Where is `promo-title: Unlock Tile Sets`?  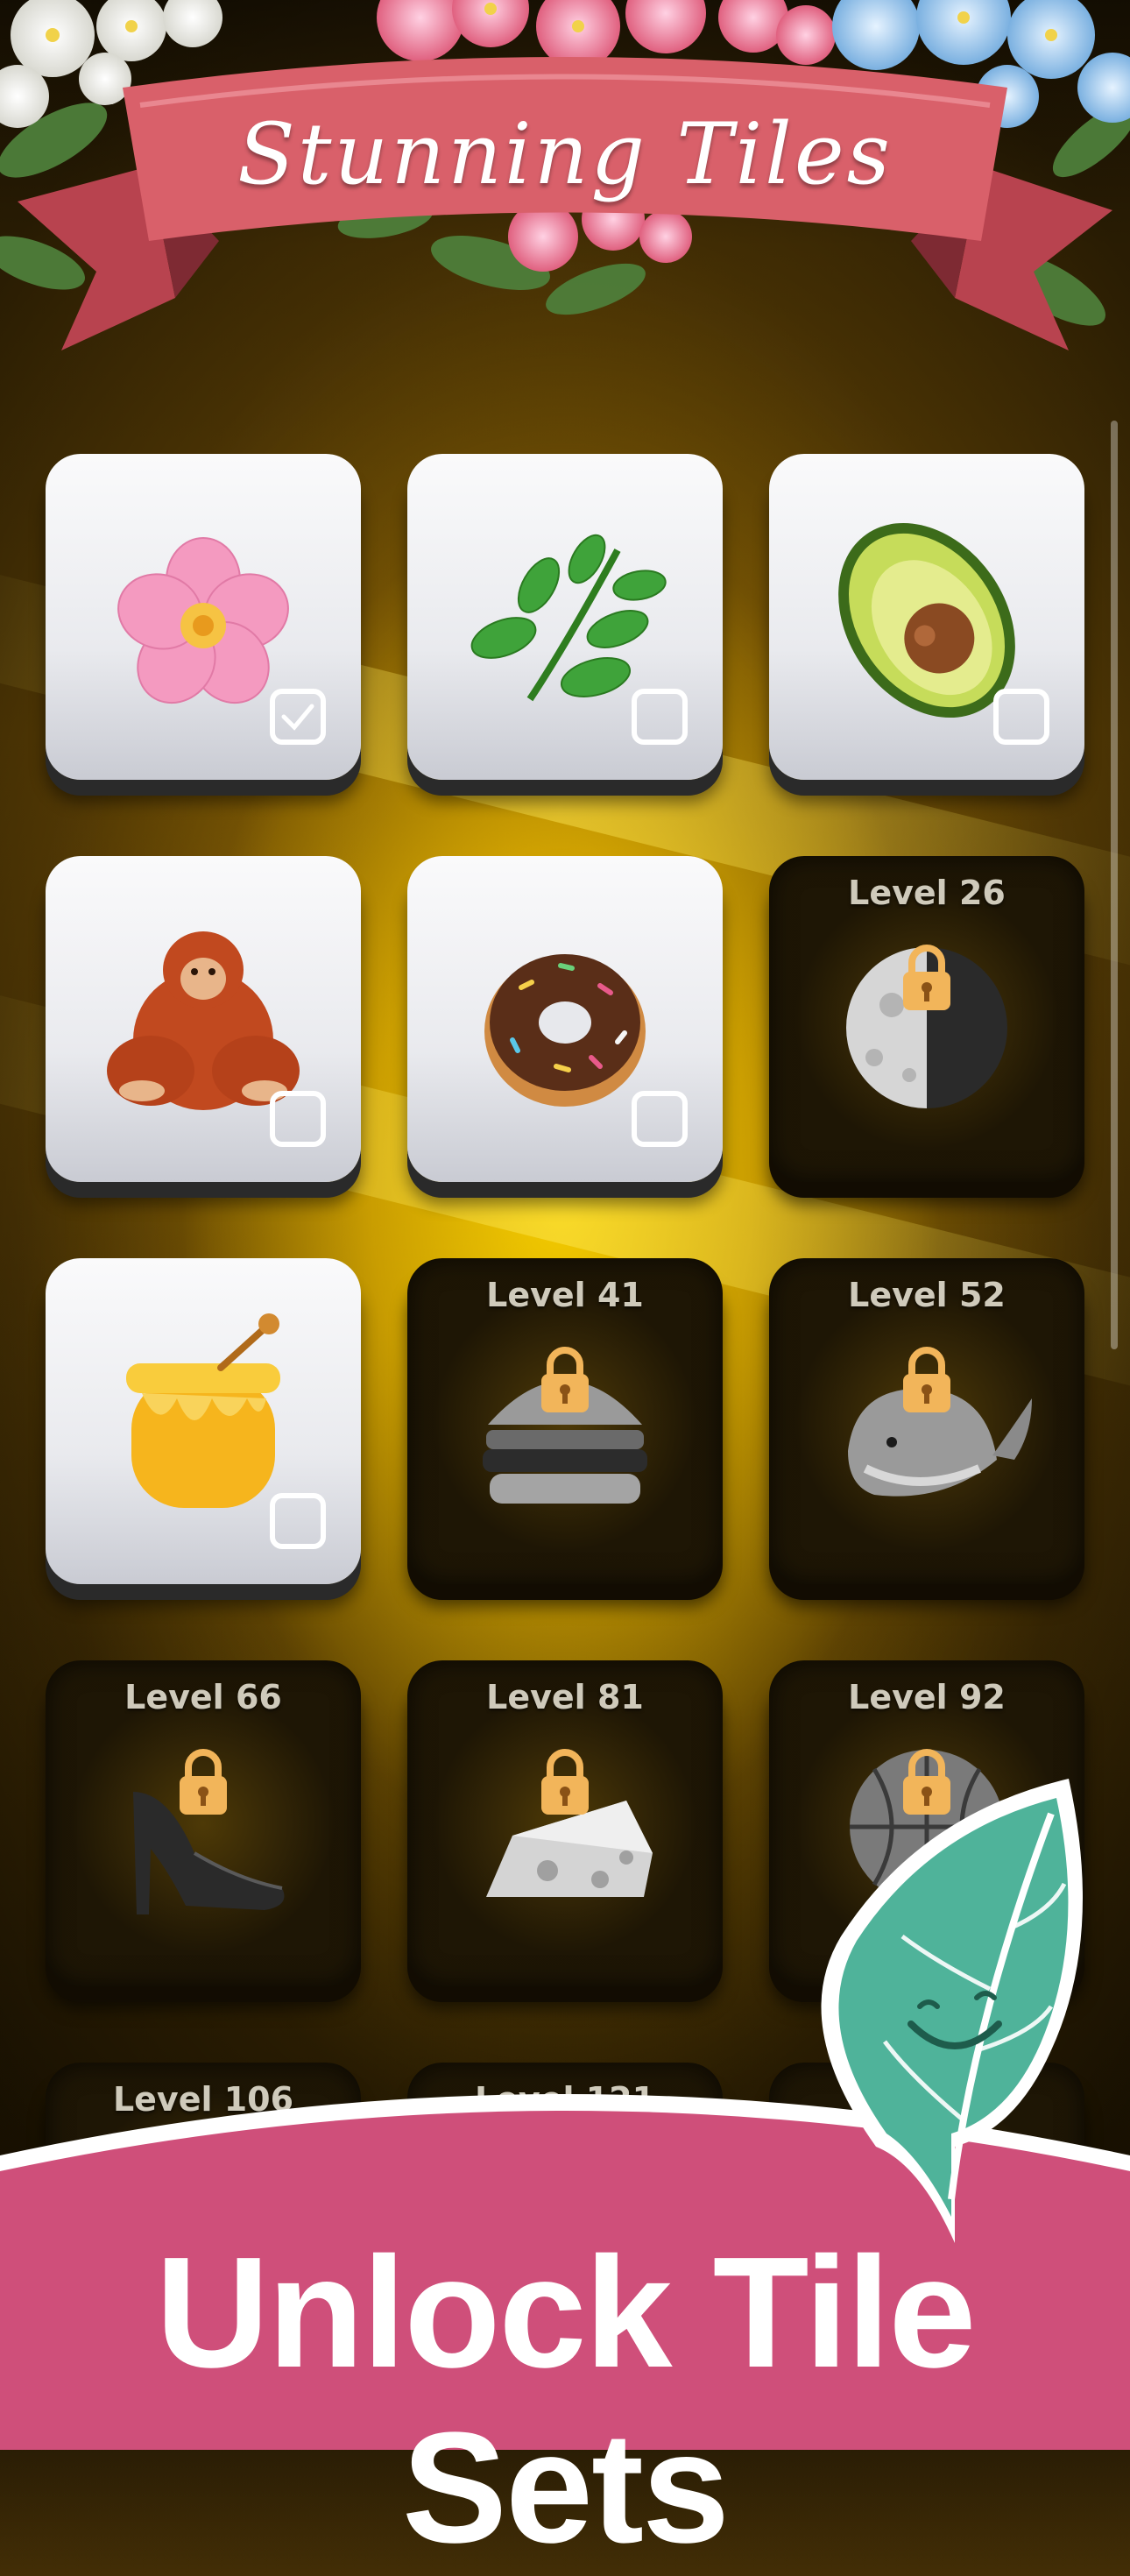
promo-title: Unlock Tile Sets is located at coordinates (566, 2400).